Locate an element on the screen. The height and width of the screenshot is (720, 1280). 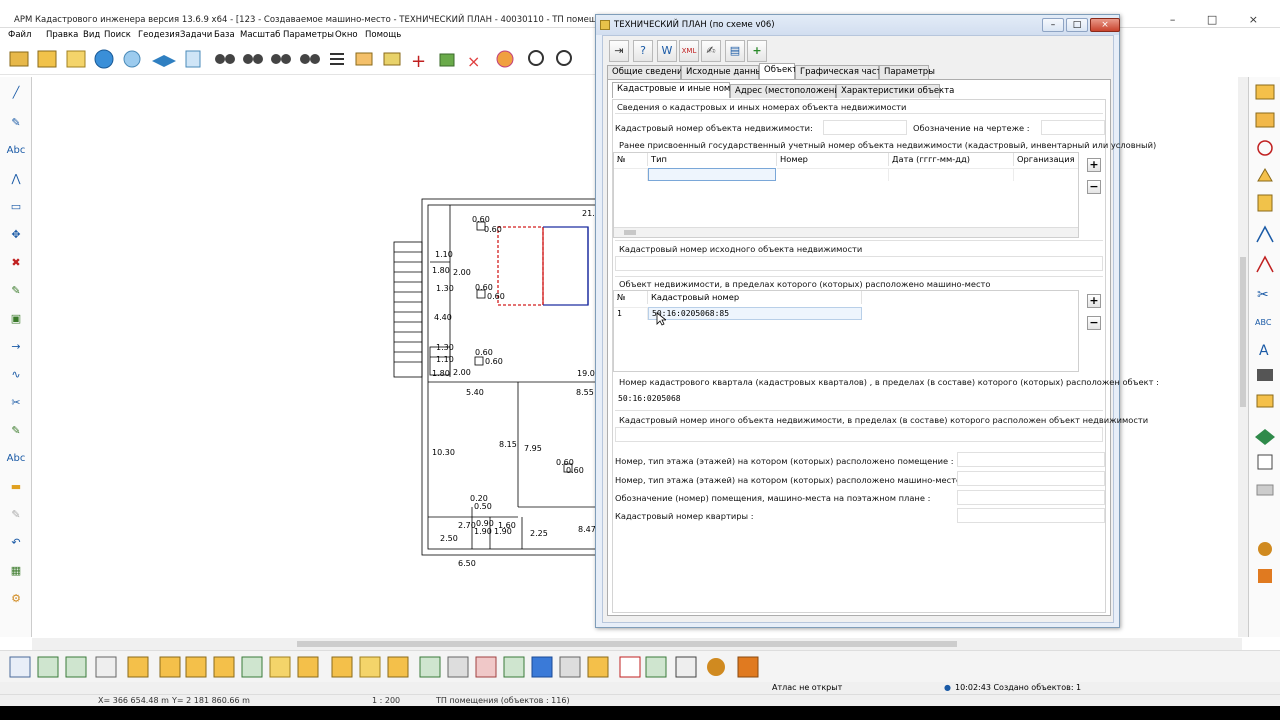
other-object-input is located at coordinates (859, 434).